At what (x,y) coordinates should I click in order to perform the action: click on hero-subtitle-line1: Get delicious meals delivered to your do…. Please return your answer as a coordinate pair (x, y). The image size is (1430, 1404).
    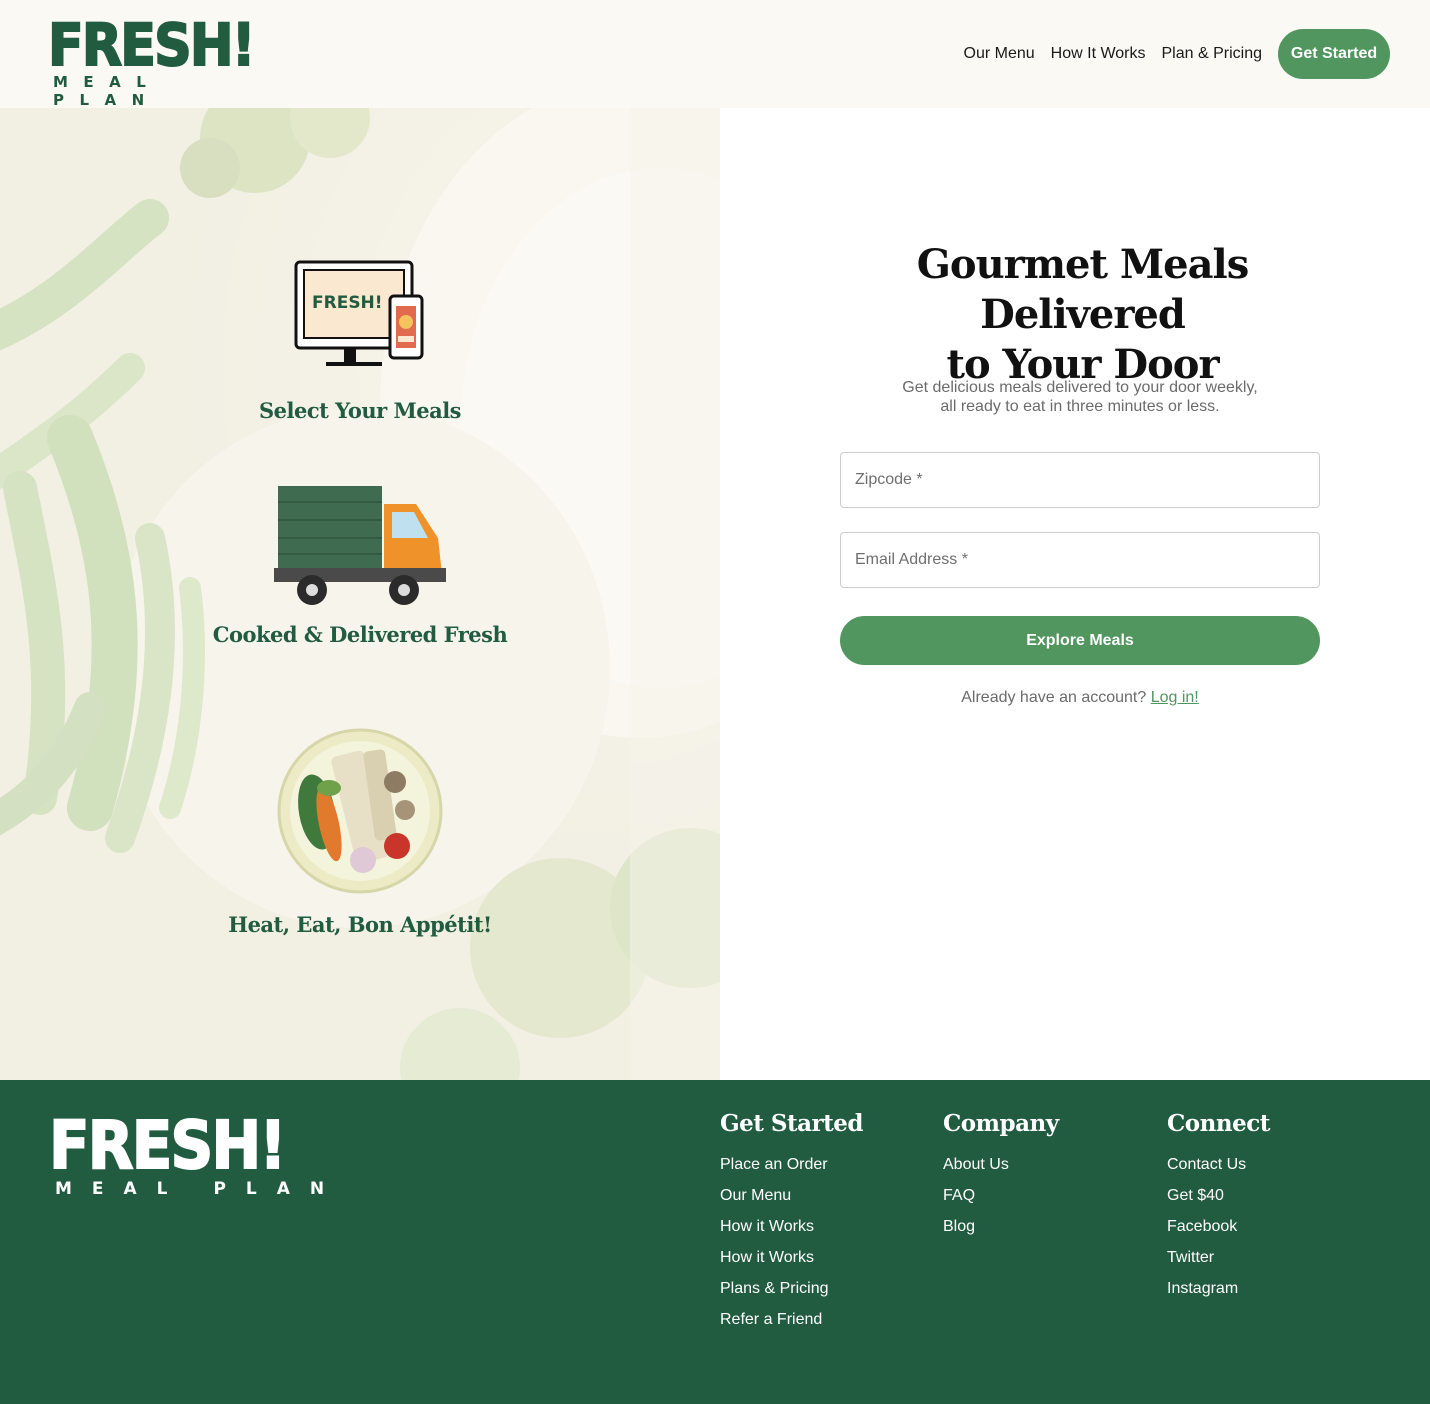
    Looking at the image, I should click on (1080, 387).